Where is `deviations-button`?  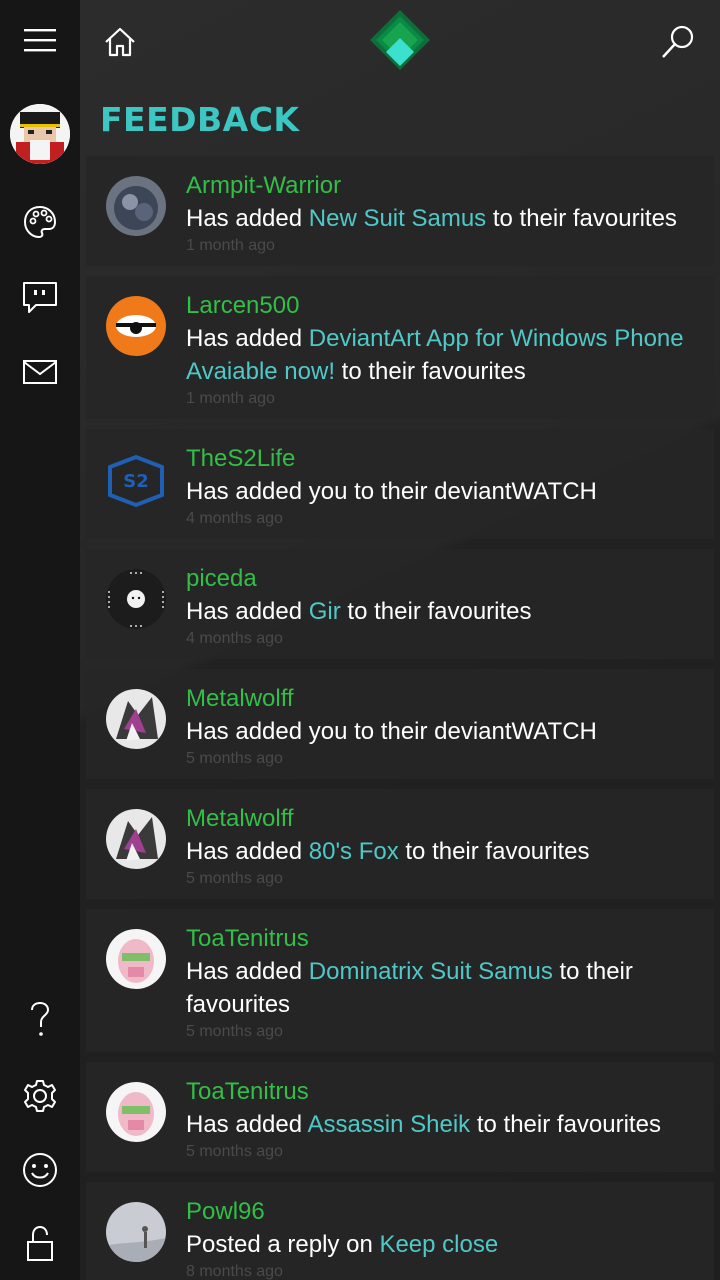 deviations-button is located at coordinates (40, 222).